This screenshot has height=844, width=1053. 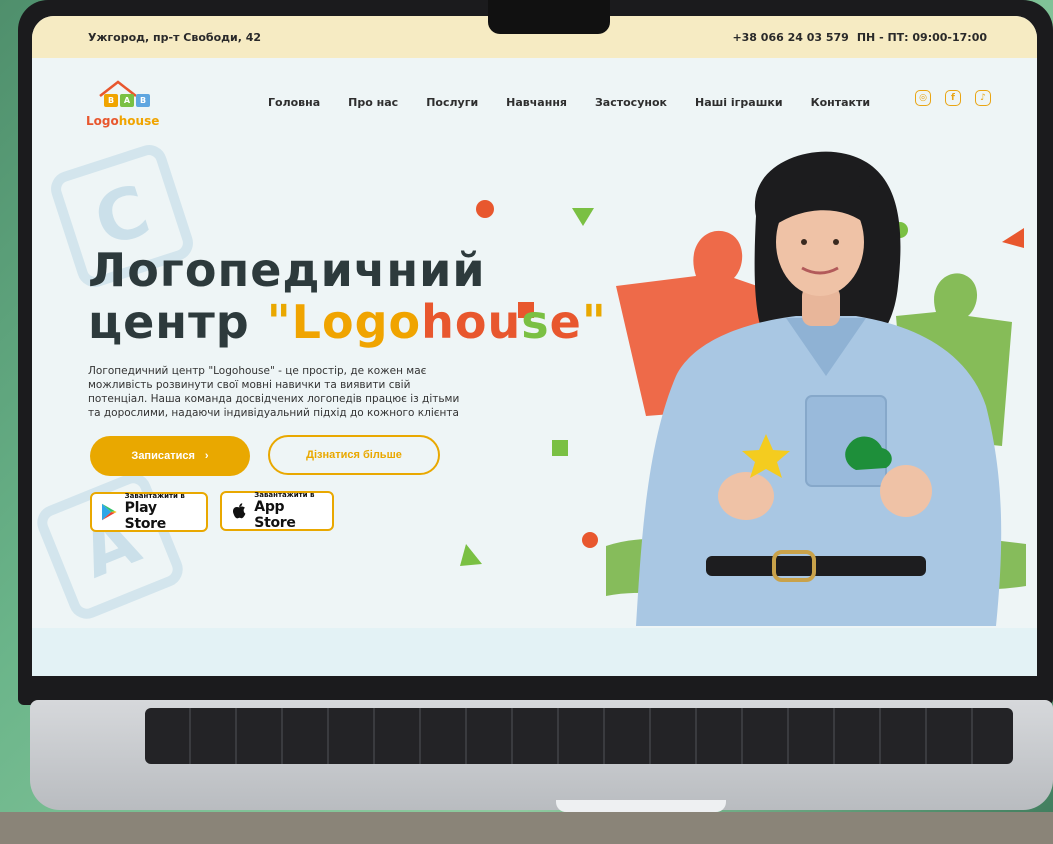 What do you see at coordinates (504, 322) in the screenshot?
I see `brand-letter: u` at bounding box center [504, 322].